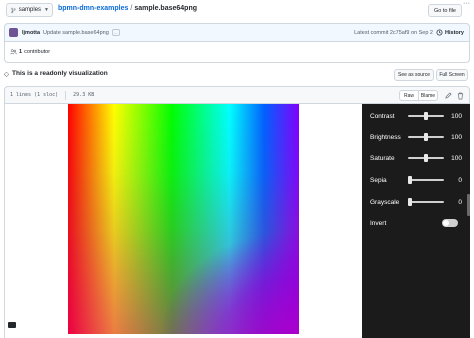  What do you see at coordinates (6, 74) in the screenshot?
I see `diamond-icon: ◇` at bounding box center [6, 74].